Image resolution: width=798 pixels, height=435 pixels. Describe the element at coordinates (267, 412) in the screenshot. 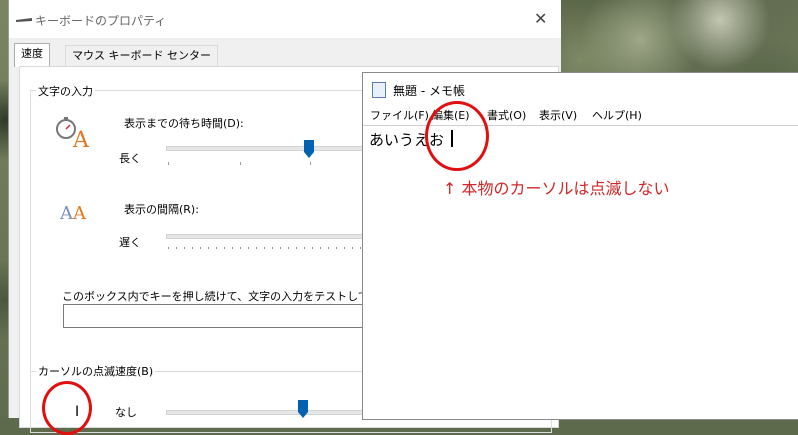

I see `cursor-blink-slider-track` at that location.